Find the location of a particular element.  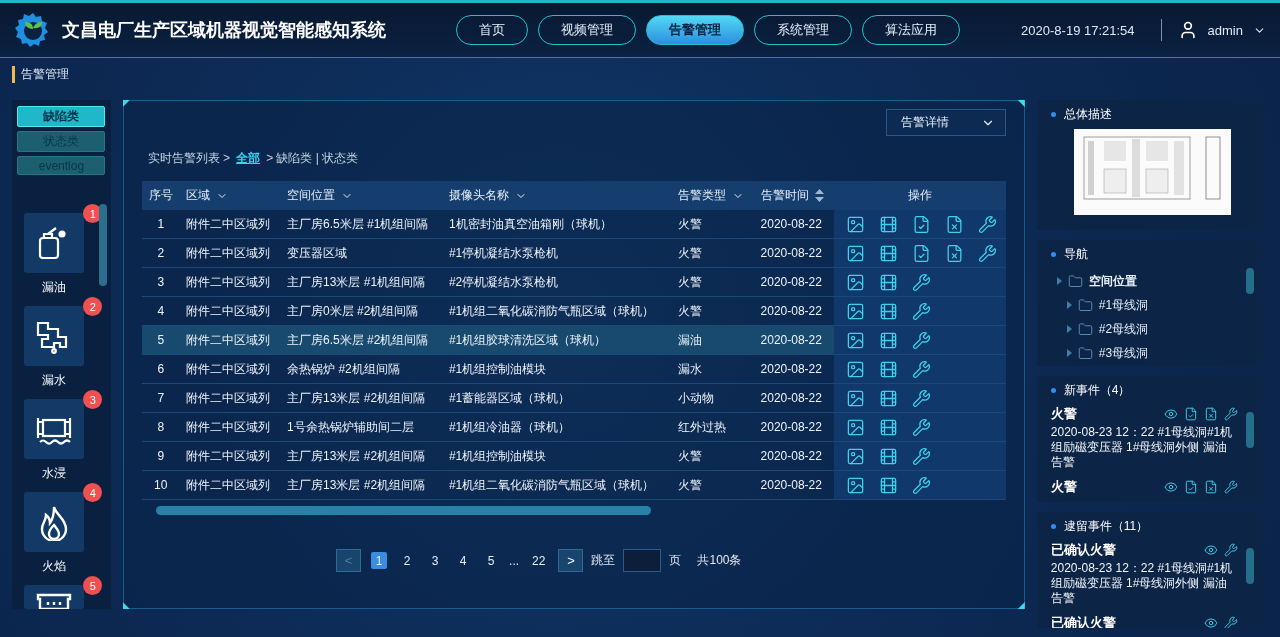

category-tab: 缺陷类 is located at coordinates (61, 116).